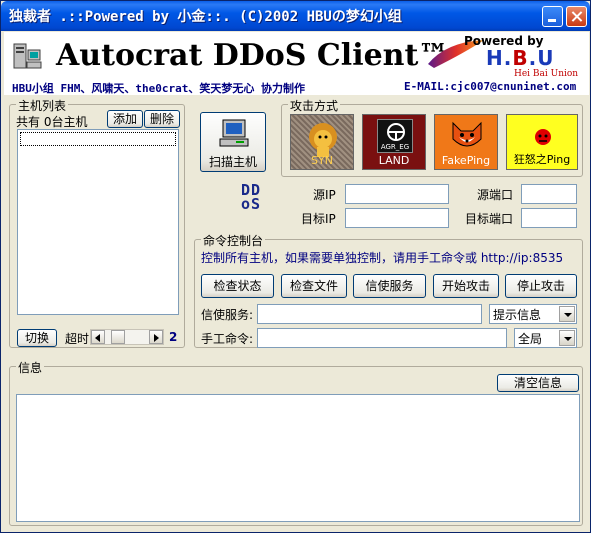  What do you see at coordinates (318, 219) in the screenshot?
I see `dst-ip-label: 目标IP` at bounding box center [318, 219].